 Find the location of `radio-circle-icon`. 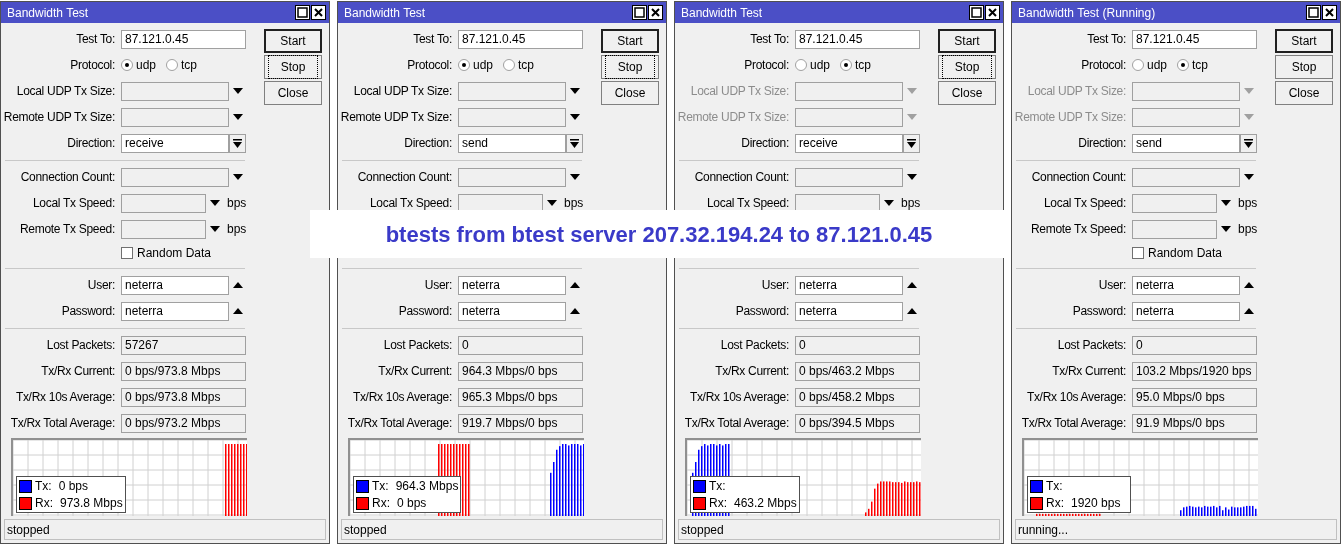

radio-circle-icon is located at coordinates (172, 65).